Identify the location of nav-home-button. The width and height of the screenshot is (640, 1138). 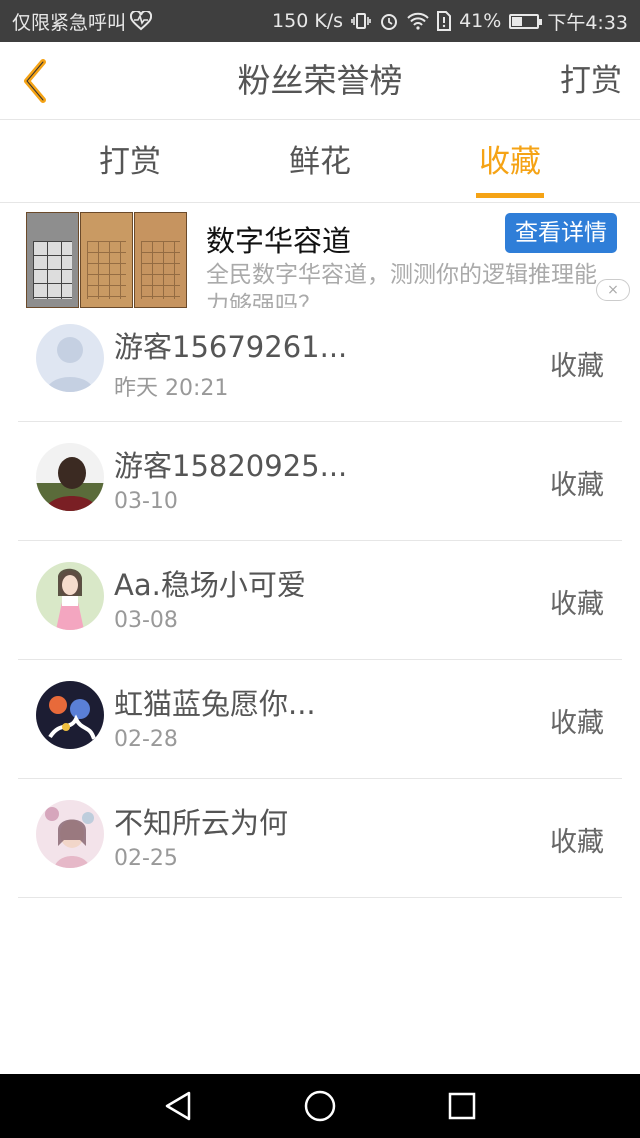
(320, 1106).